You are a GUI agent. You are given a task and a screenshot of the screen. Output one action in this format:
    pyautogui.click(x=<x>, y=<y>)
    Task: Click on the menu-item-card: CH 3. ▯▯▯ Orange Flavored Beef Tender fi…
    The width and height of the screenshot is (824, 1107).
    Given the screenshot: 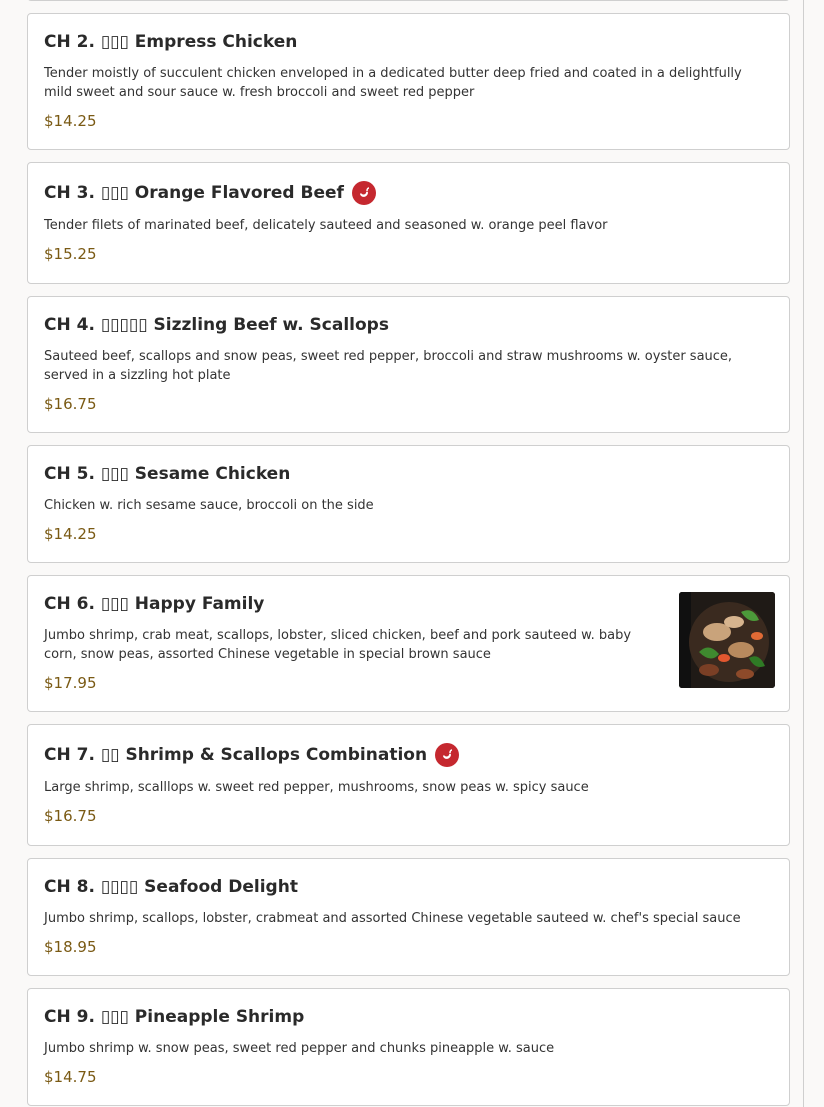 What is the action you would take?
    pyautogui.click(x=408, y=223)
    